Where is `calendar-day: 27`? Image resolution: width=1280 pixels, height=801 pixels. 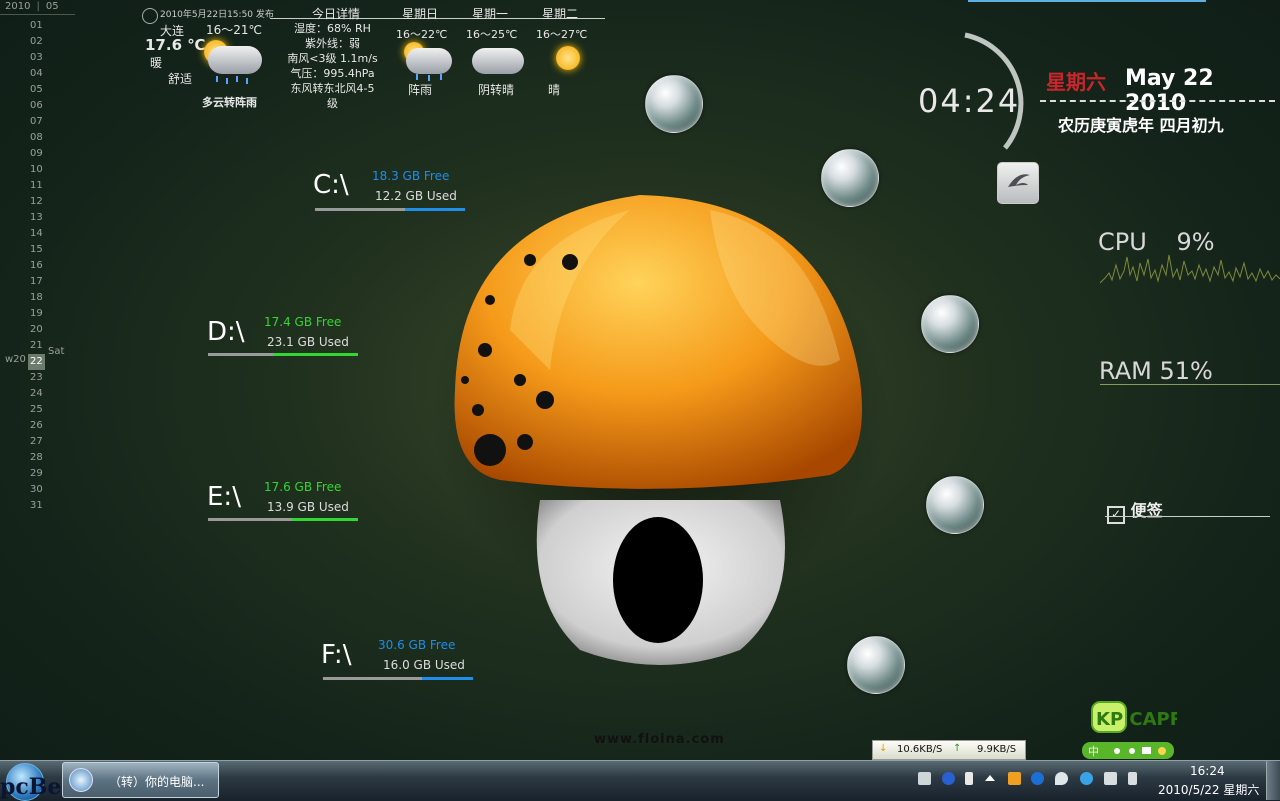 calendar-day: 27 is located at coordinates (37, 442).